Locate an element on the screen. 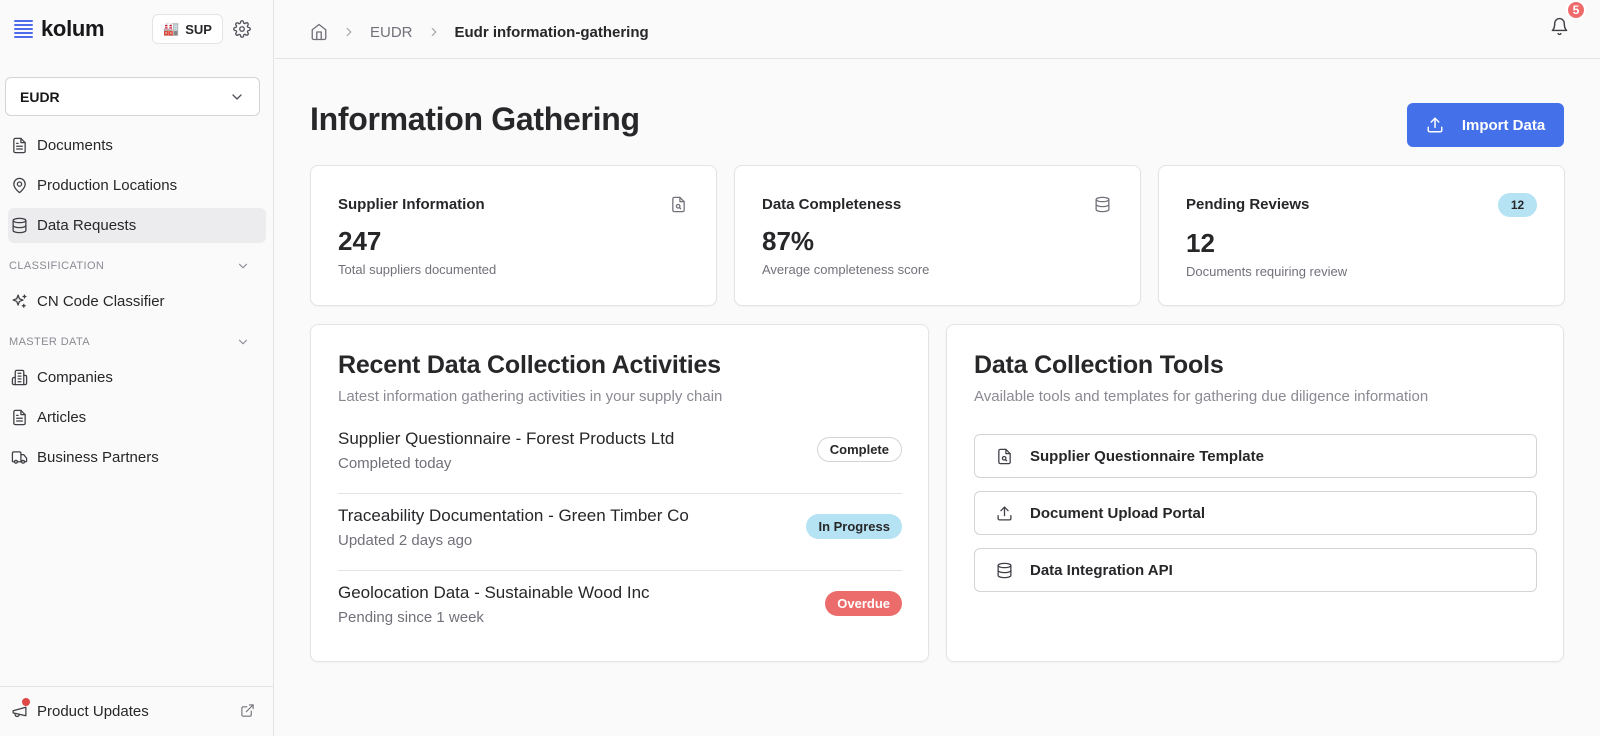 The image size is (1600, 736). page-title: Information Gathering is located at coordinates (475, 119).